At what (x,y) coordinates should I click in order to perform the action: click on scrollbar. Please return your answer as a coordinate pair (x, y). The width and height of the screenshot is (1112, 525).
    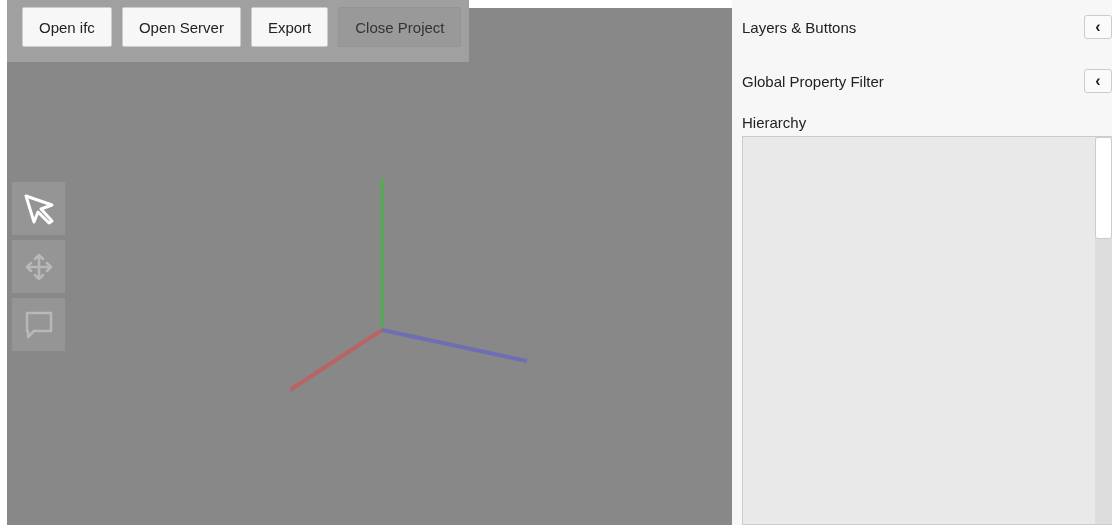
    Looking at the image, I should click on (1103, 330).